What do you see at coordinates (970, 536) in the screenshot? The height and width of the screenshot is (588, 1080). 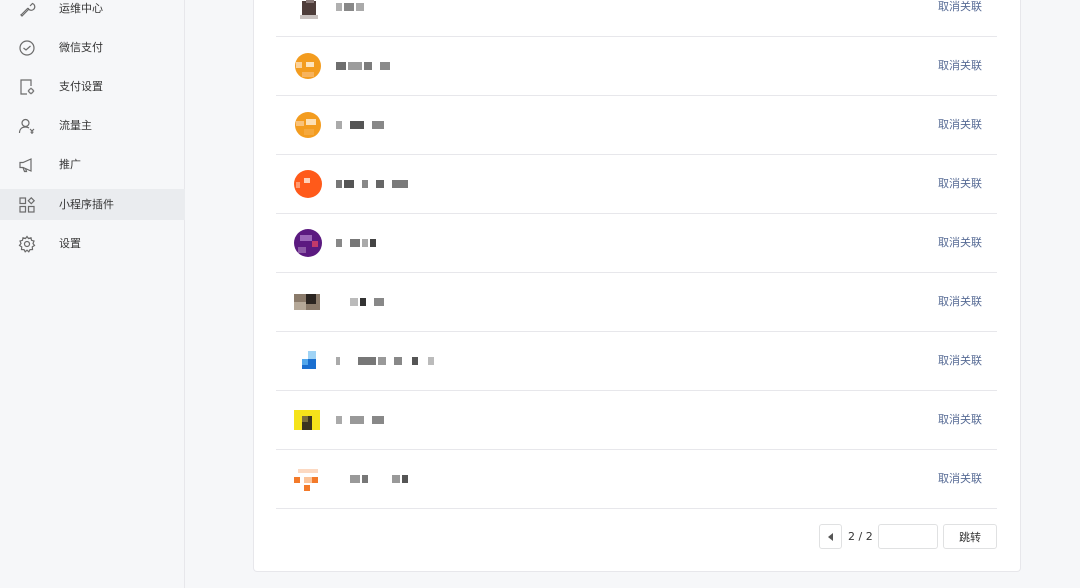 I see `page-jump-button: 跳转` at bounding box center [970, 536].